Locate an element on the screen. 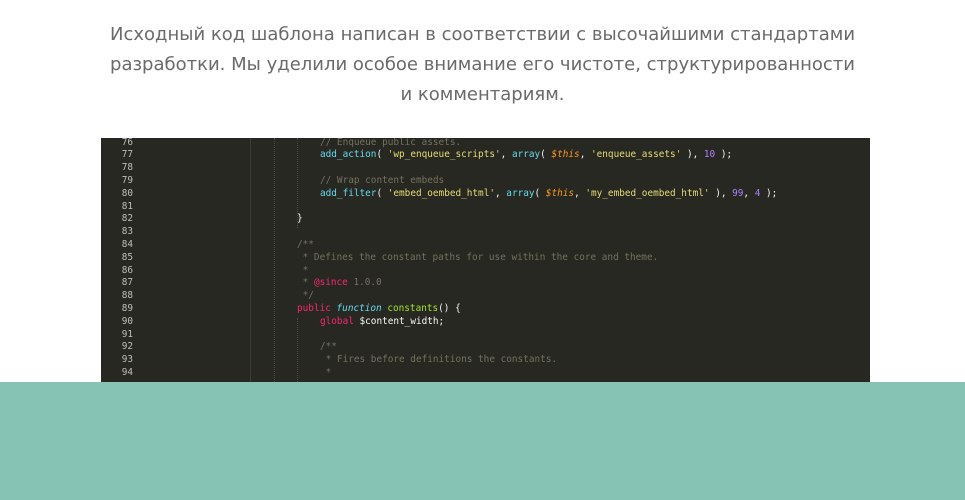 The image size is (965, 500). code-token: 10 is located at coordinates (709, 155).